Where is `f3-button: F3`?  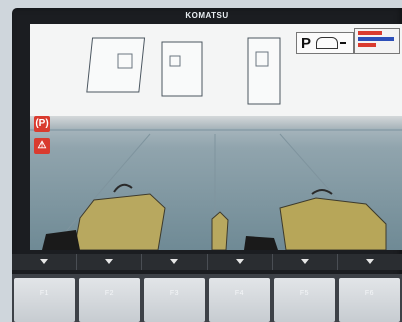 f3-button: F3 is located at coordinates (174, 300).